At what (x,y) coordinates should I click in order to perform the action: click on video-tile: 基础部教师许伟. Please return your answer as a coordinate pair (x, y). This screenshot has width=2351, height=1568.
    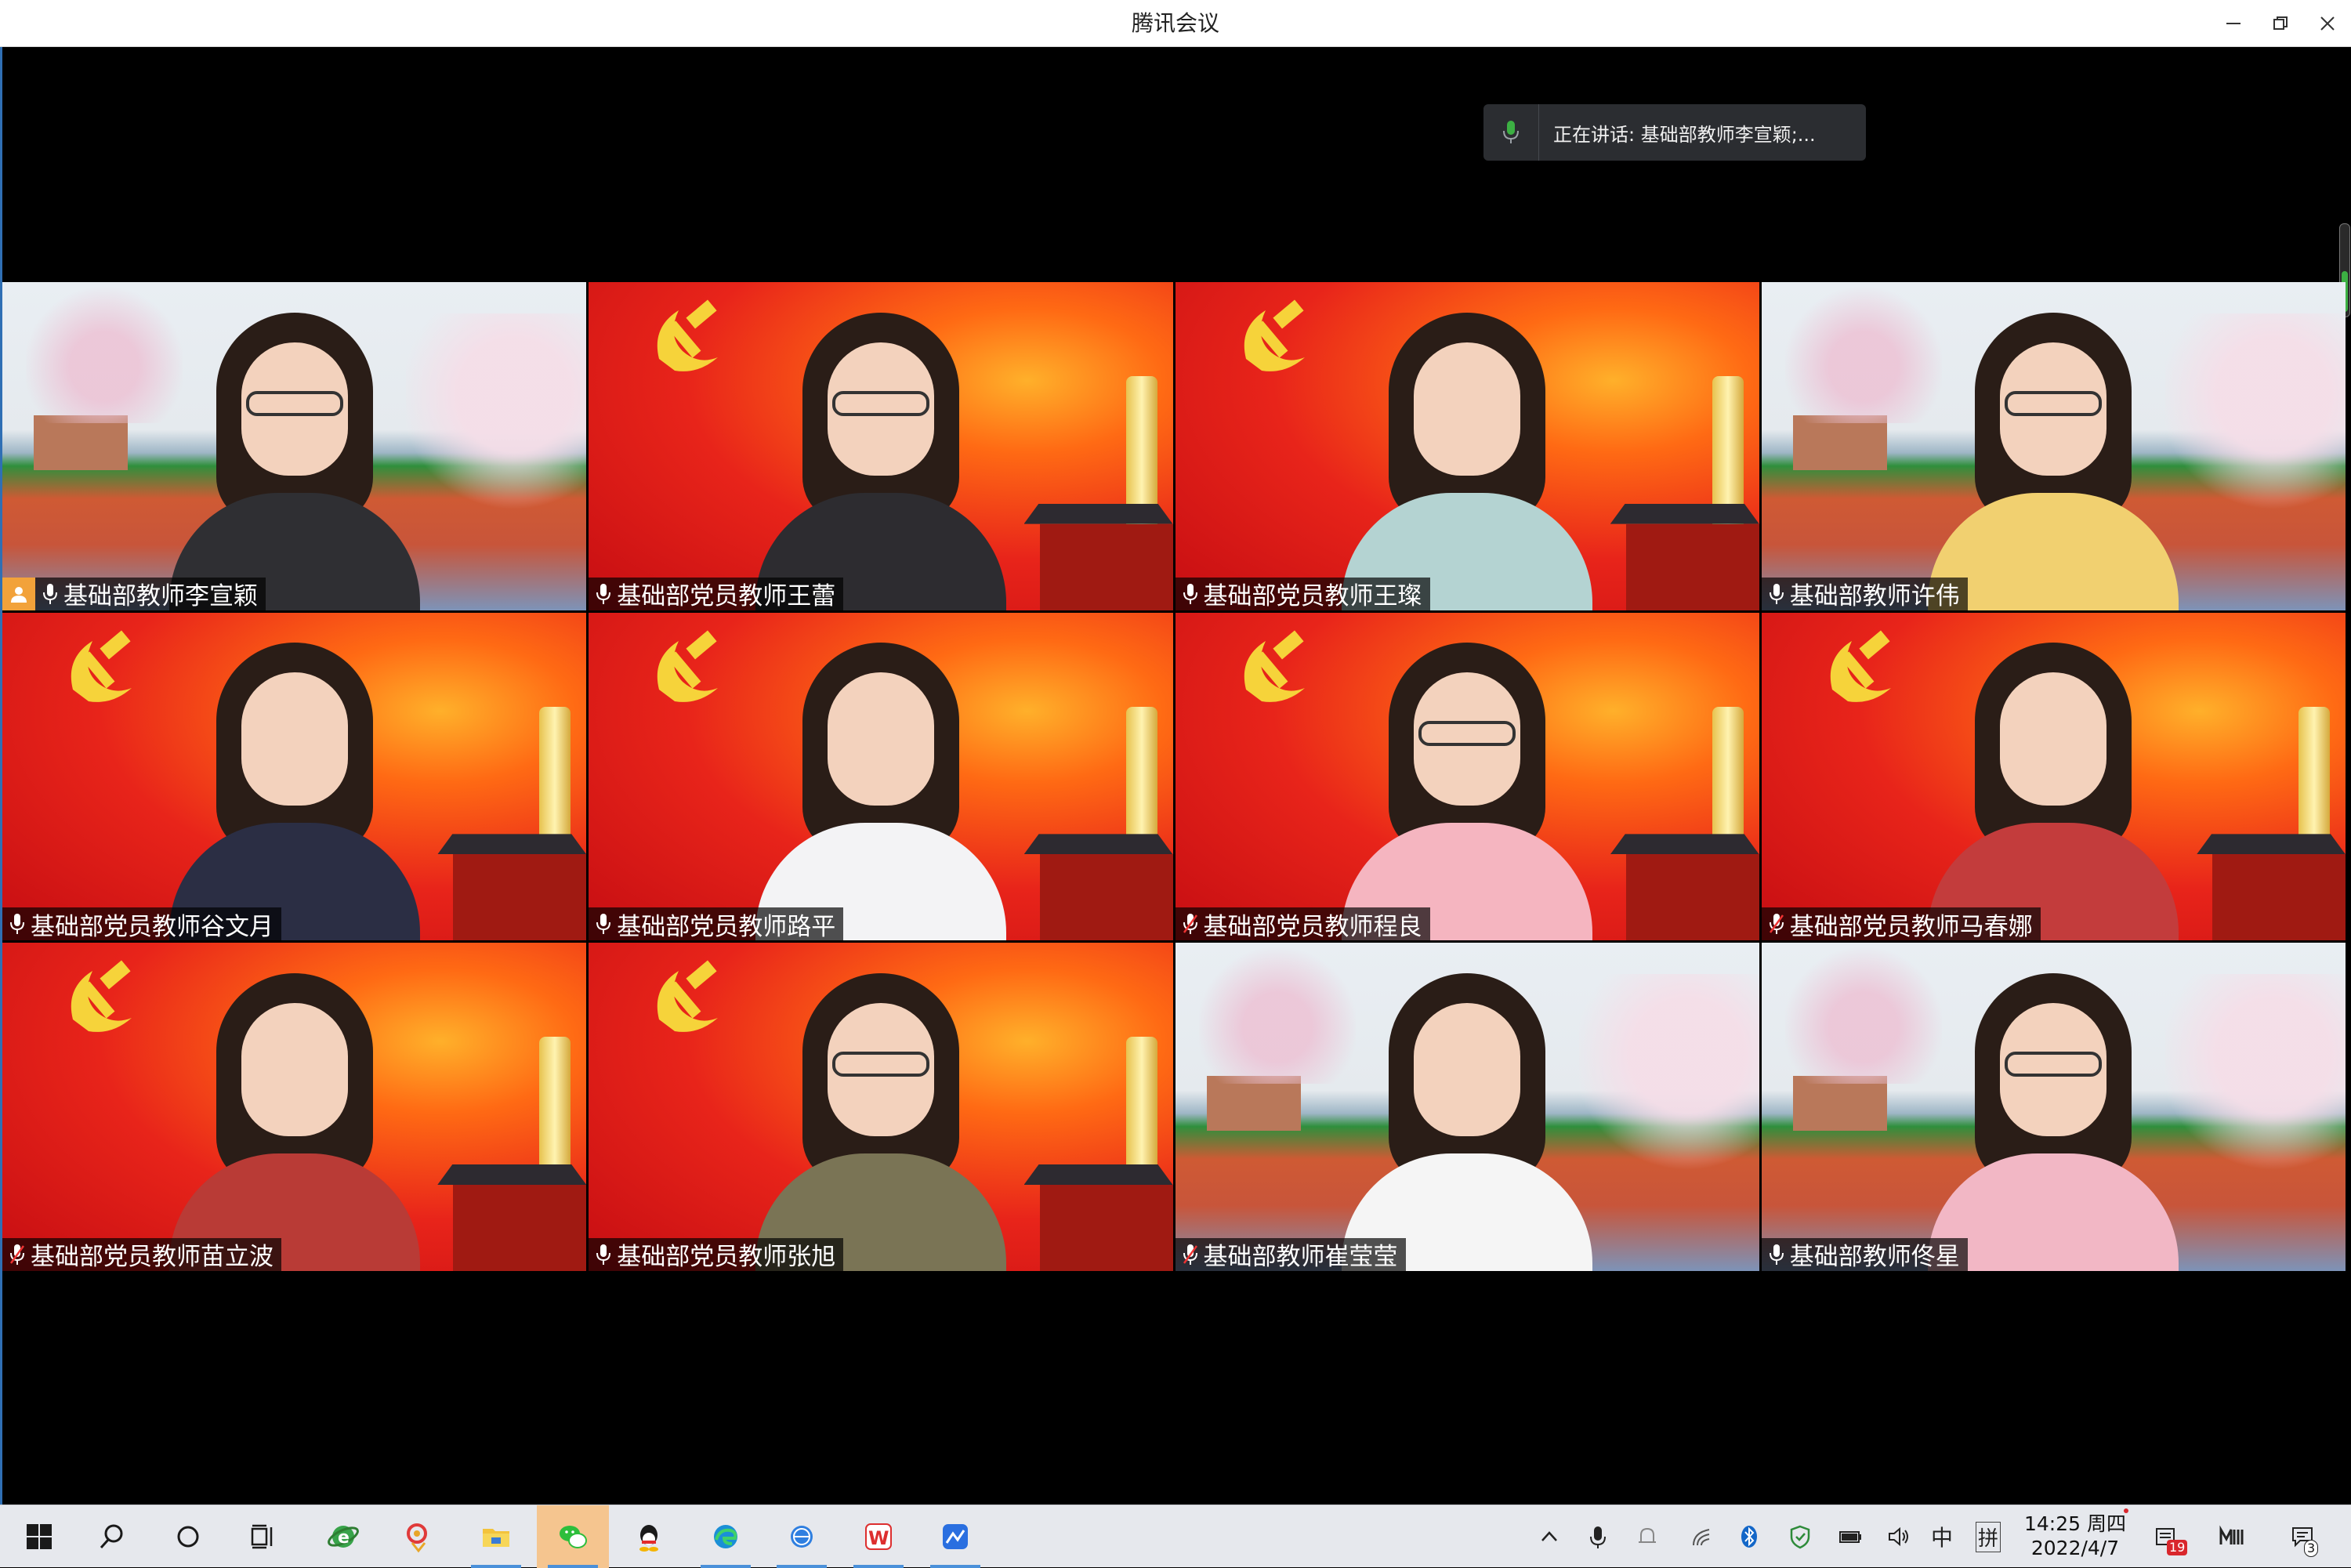
    Looking at the image, I should click on (2053, 446).